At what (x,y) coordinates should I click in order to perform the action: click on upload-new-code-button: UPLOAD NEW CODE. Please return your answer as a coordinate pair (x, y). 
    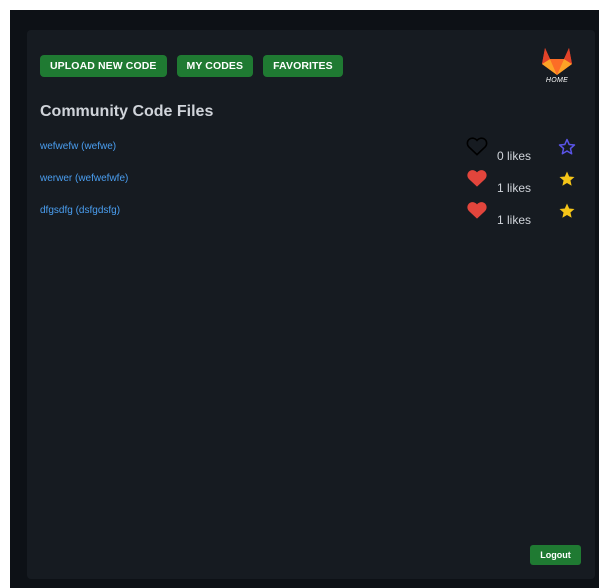
    Looking at the image, I should click on (103, 66).